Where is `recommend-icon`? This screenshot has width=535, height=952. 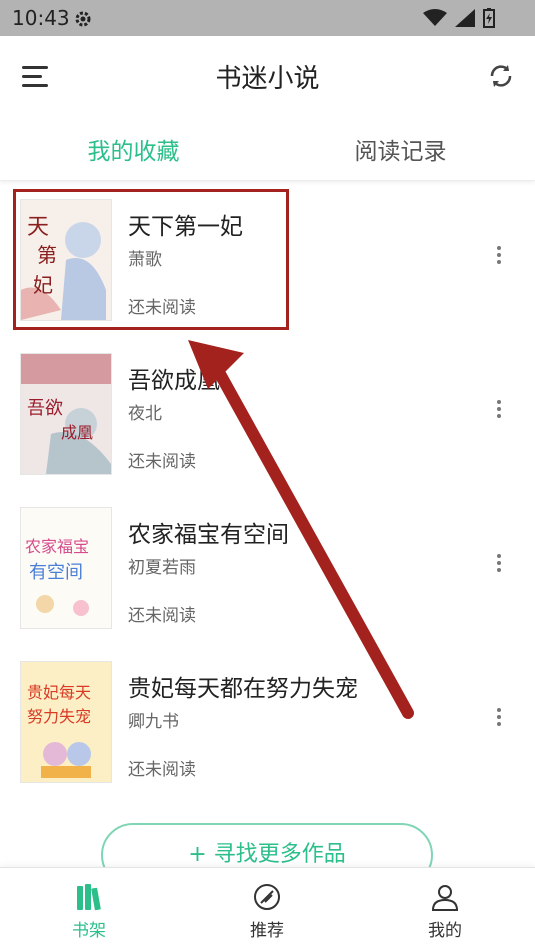
recommend-icon is located at coordinates (267, 897).